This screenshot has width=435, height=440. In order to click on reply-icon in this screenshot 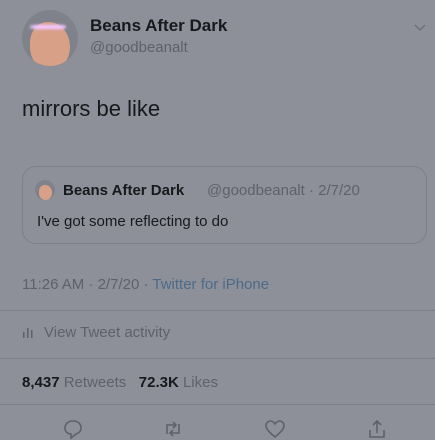, I will do `click(73, 429)`.